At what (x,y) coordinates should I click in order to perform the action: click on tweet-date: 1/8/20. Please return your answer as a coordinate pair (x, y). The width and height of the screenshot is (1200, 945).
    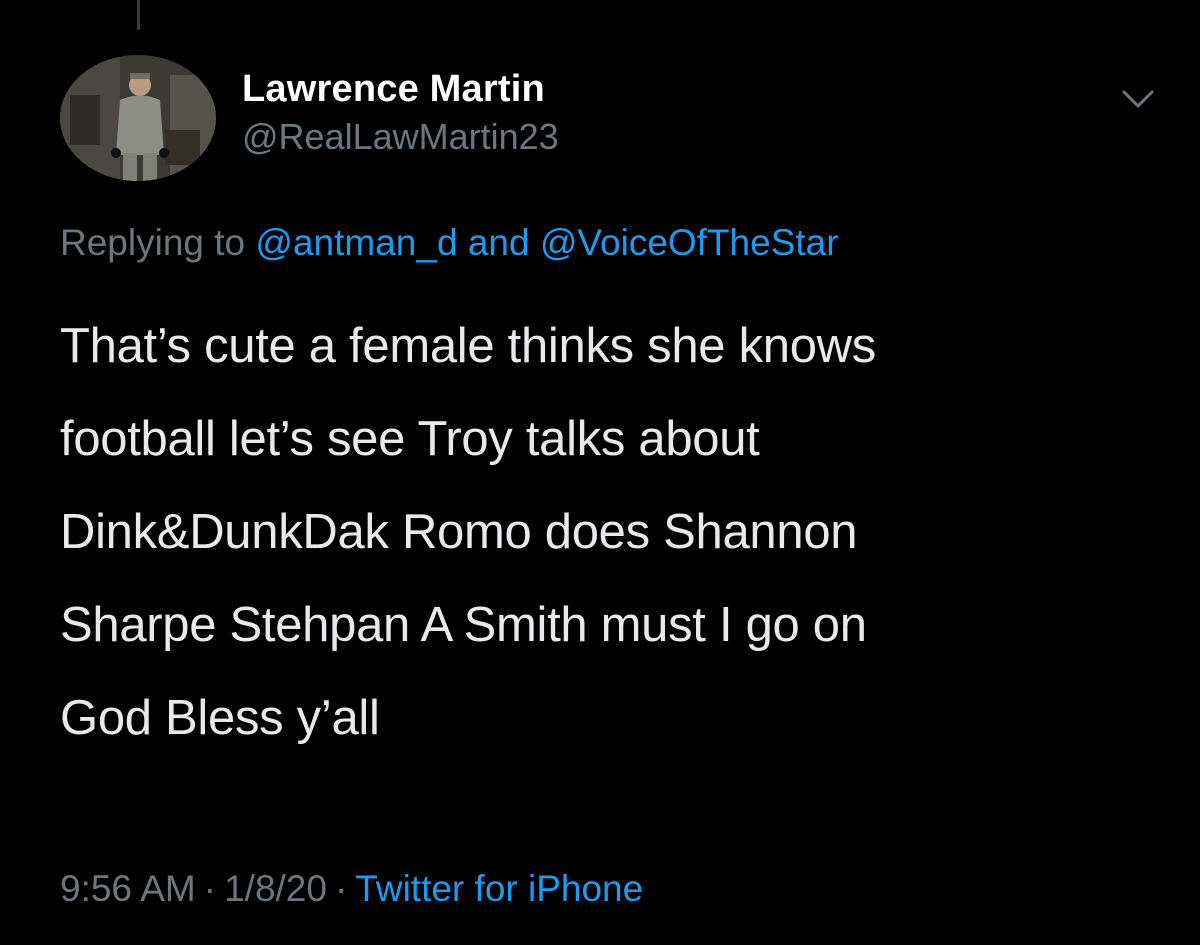
    Looking at the image, I should click on (275, 888).